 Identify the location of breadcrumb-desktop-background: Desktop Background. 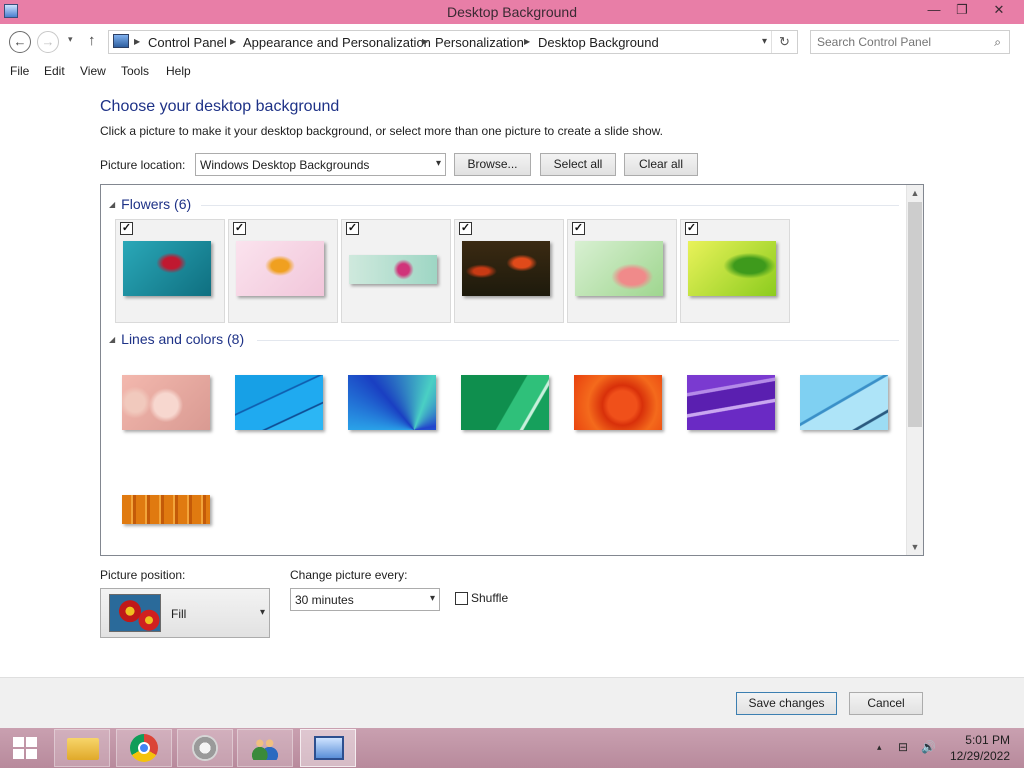
(598, 42).